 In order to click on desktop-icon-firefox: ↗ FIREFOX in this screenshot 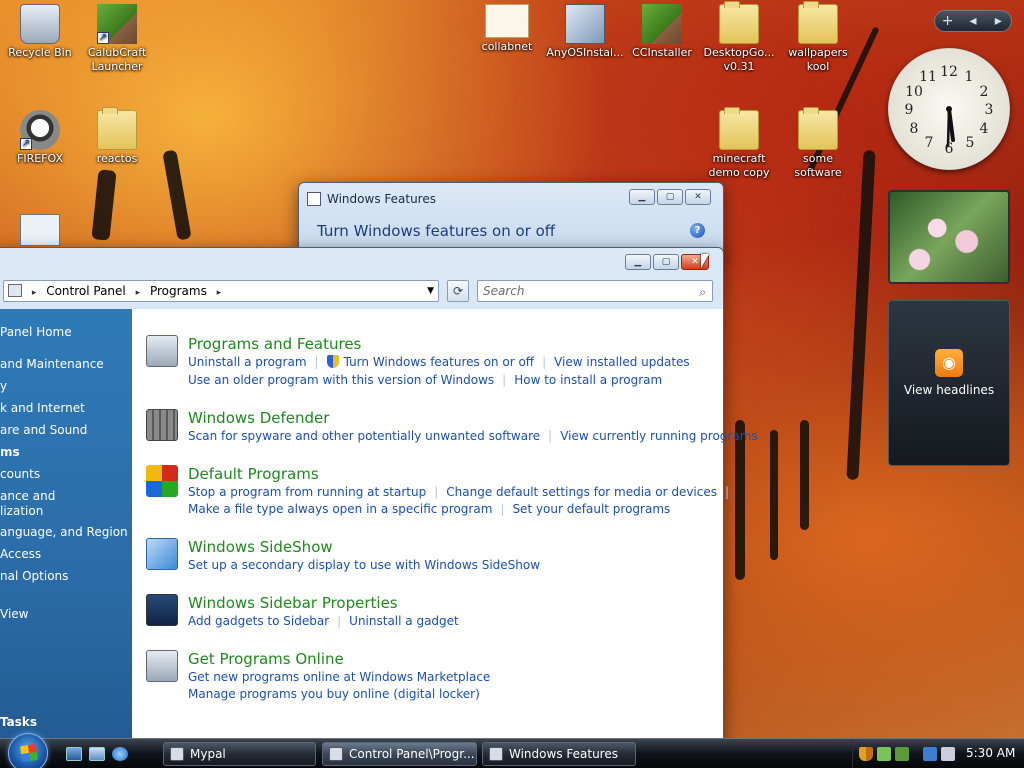, I will do `click(40, 138)`.